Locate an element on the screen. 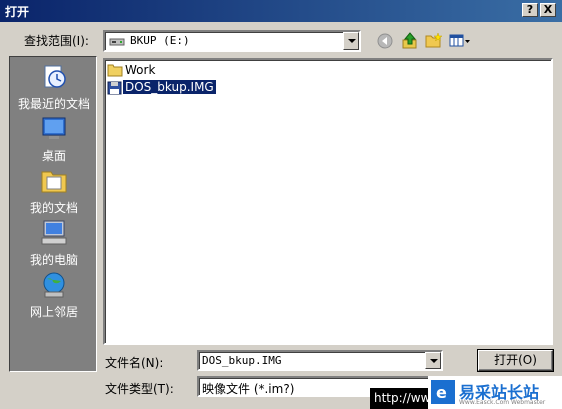 The image size is (562, 409). my-documents-icon is located at coordinates (54, 182).